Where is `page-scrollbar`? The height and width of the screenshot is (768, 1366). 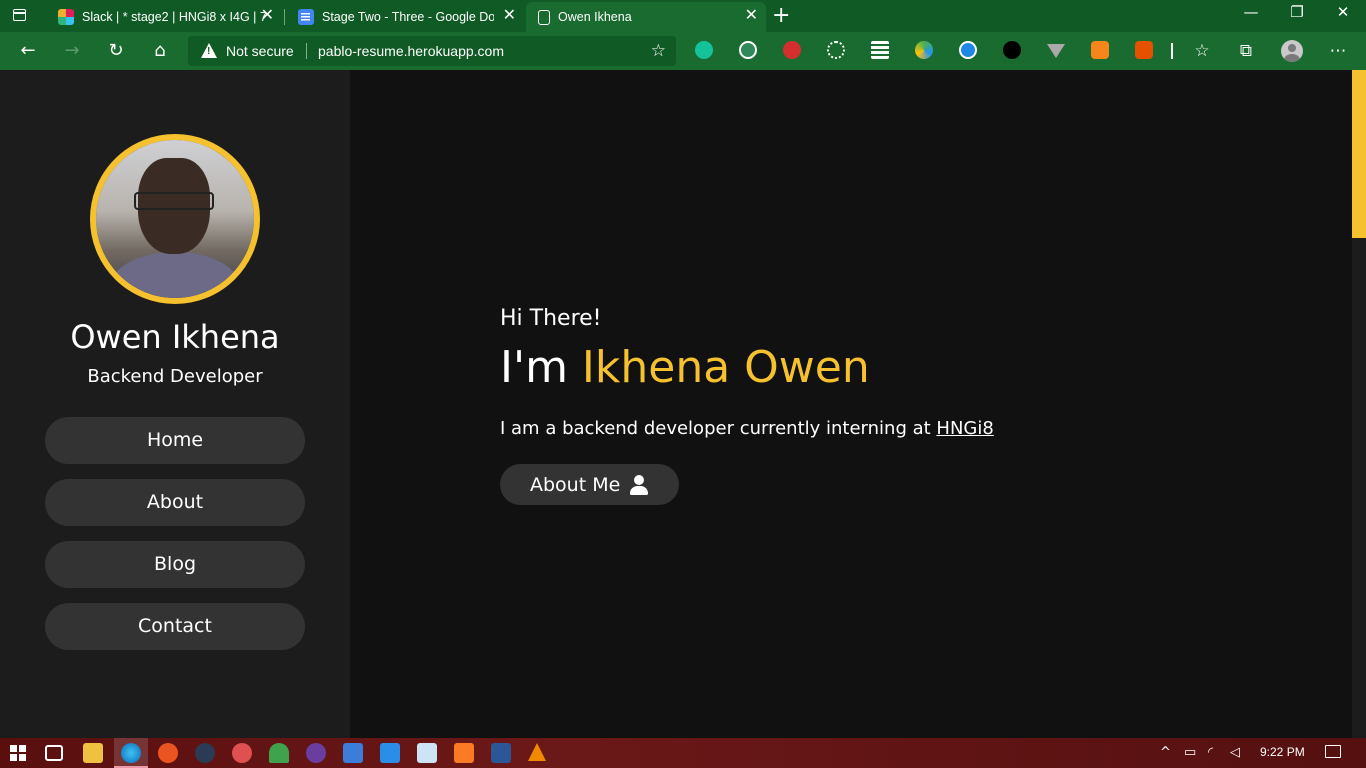
page-scrollbar is located at coordinates (1359, 404).